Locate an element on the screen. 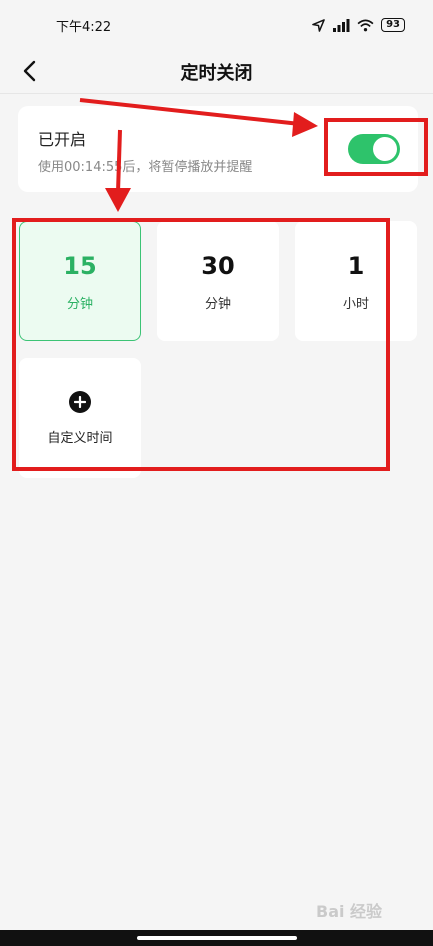 The width and height of the screenshot is (433, 946). page-title: 定时关闭 is located at coordinates (216, 73).